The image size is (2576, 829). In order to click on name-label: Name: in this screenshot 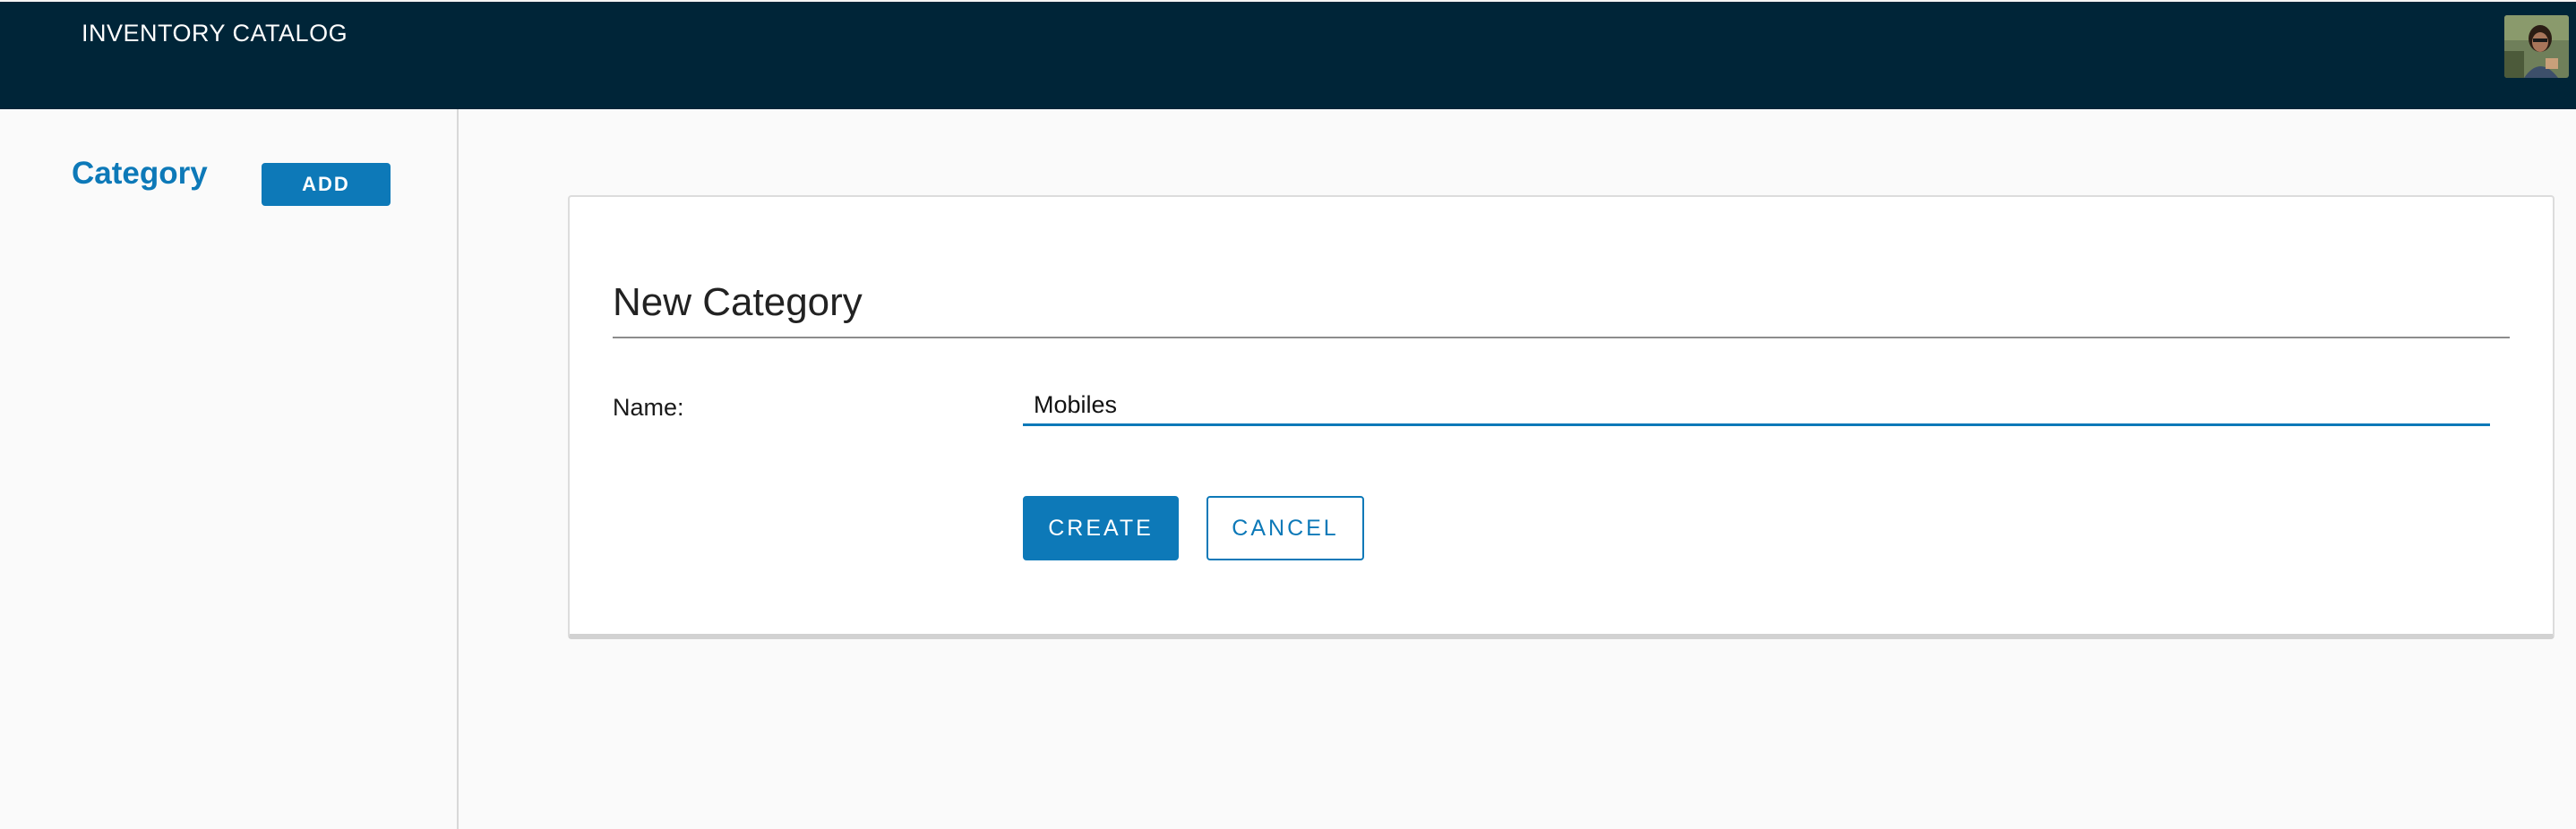, I will do `click(648, 407)`.